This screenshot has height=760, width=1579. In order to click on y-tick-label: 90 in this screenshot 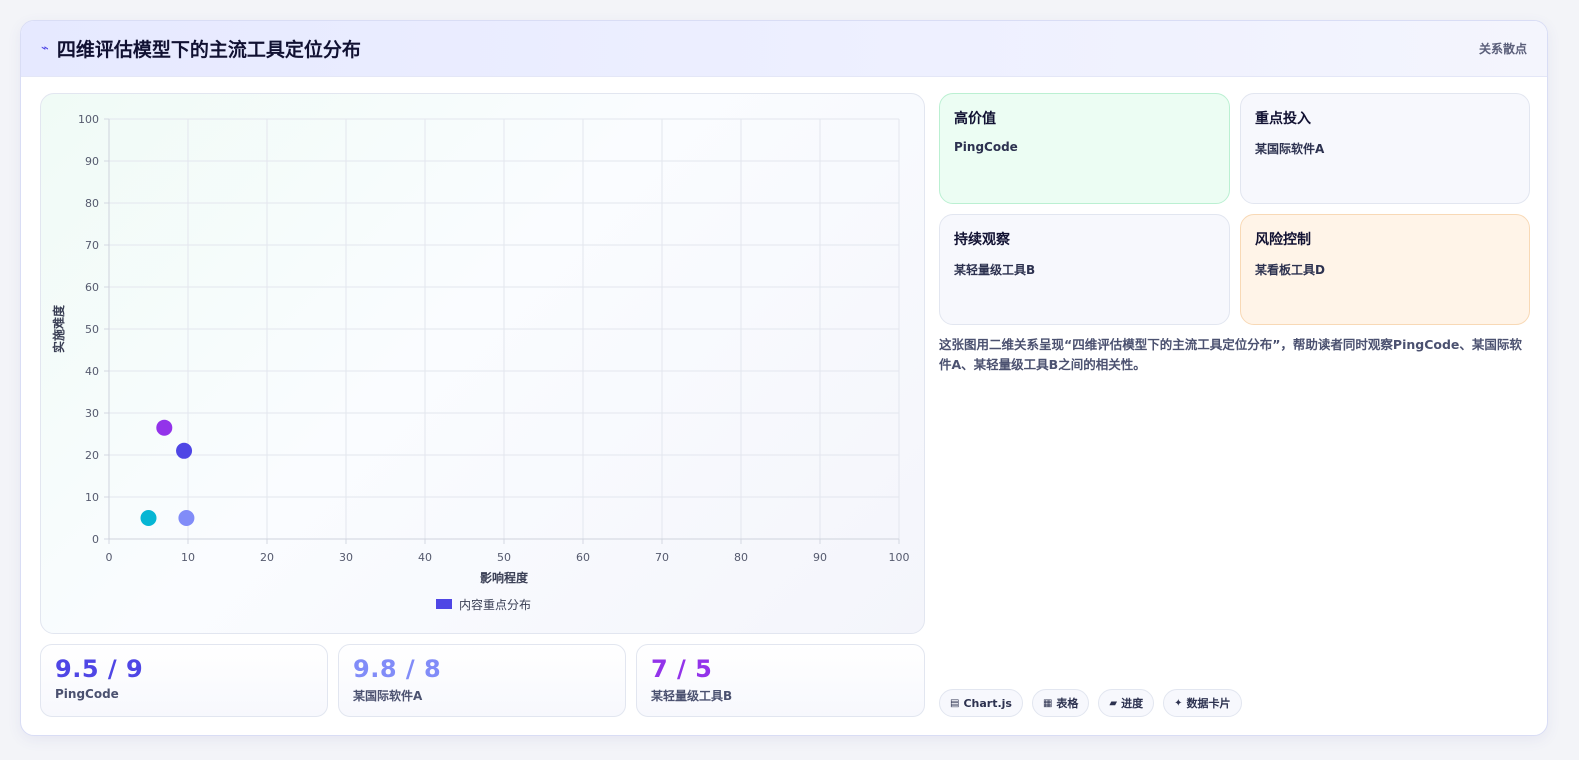, I will do `click(92, 161)`.